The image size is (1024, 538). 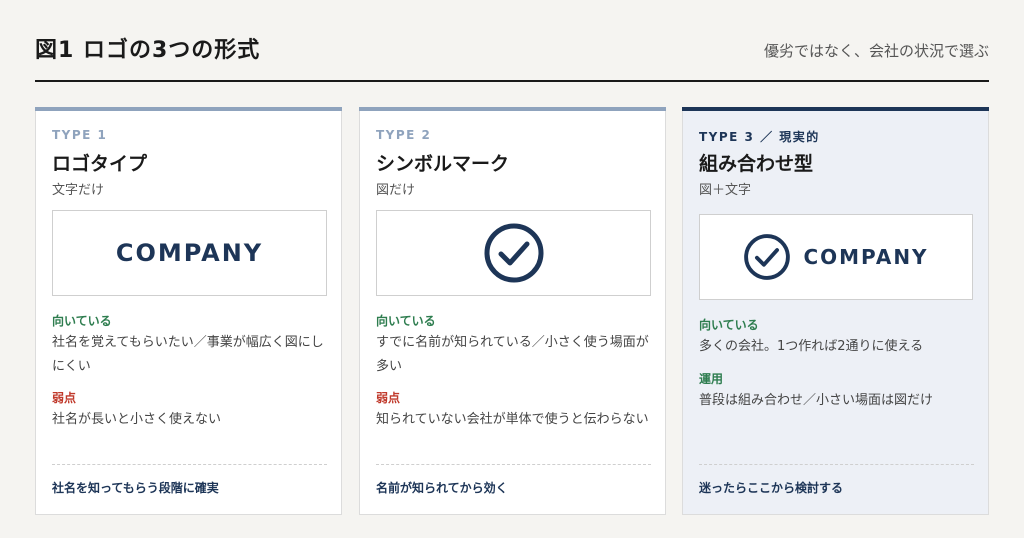 What do you see at coordinates (816, 400) in the screenshot?
I see `use-text: 普段は組み合わせ／小さい場面は図だけ` at bounding box center [816, 400].